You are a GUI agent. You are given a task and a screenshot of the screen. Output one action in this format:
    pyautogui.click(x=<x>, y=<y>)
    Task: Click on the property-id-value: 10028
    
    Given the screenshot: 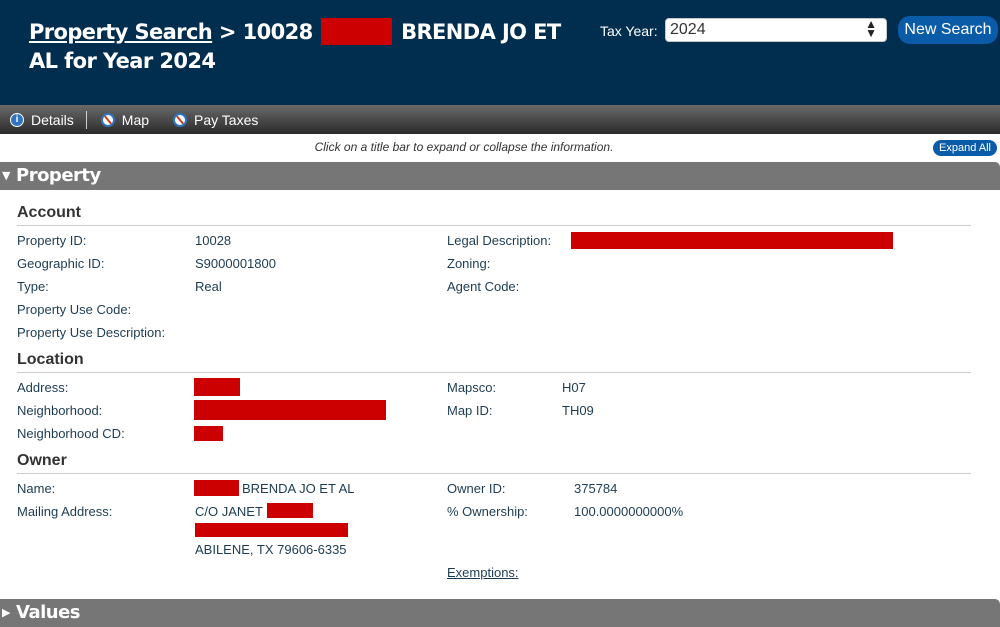 What is the action you would take?
    pyautogui.click(x=213, y=240)
    